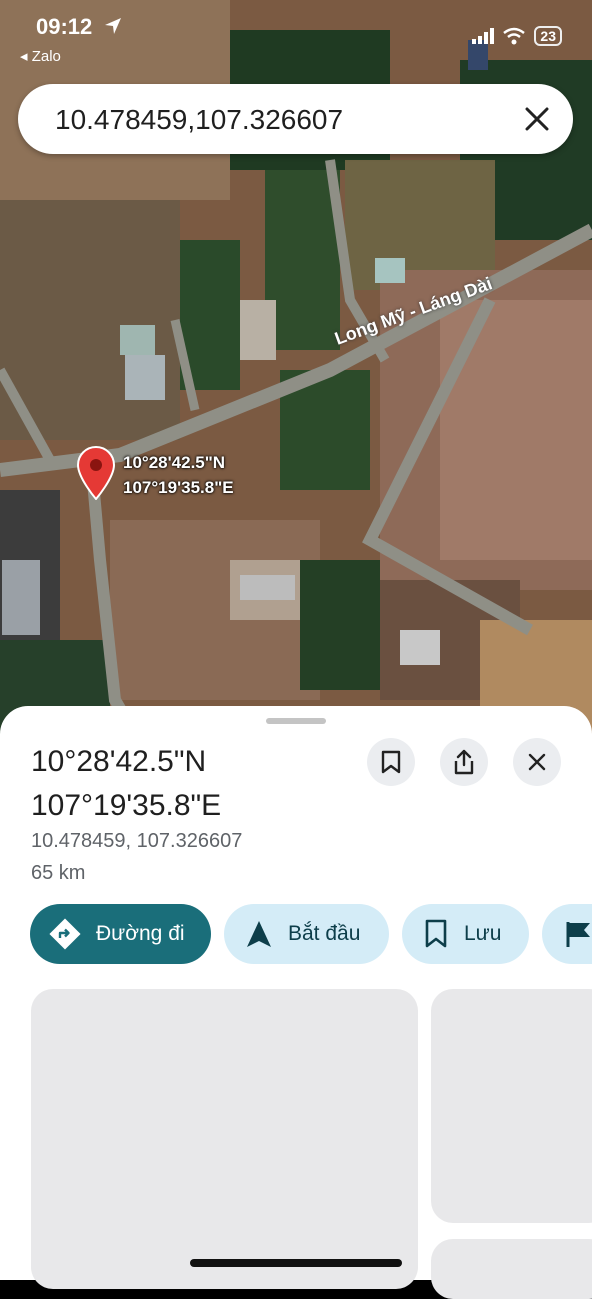 Image resolution: width=592 pixels, height=1299 pixels. What do you see at coordinates (140, 933) in the screenshot?
I see `directions-label: Đường đi` at bounding box center [140, 933].